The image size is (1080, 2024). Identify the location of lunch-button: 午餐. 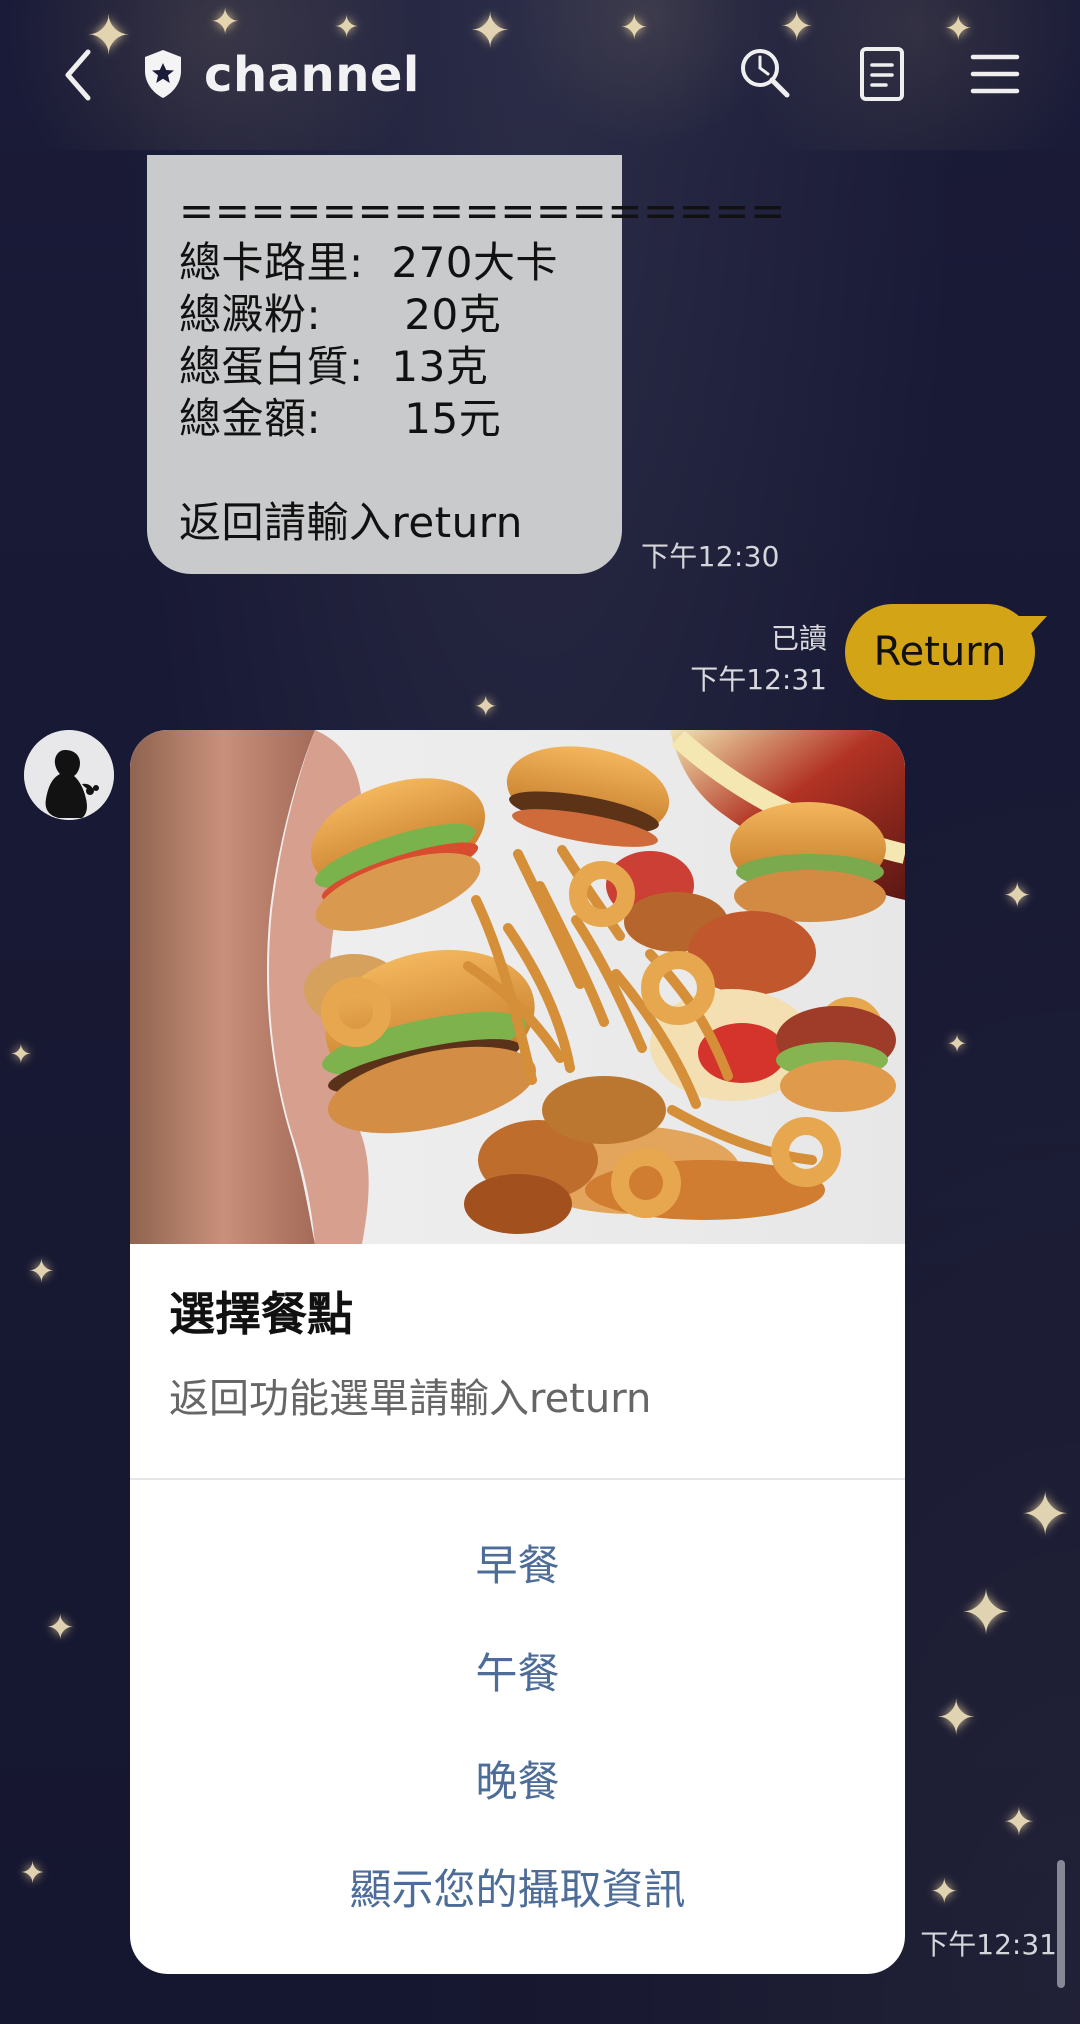
(517, 1674).